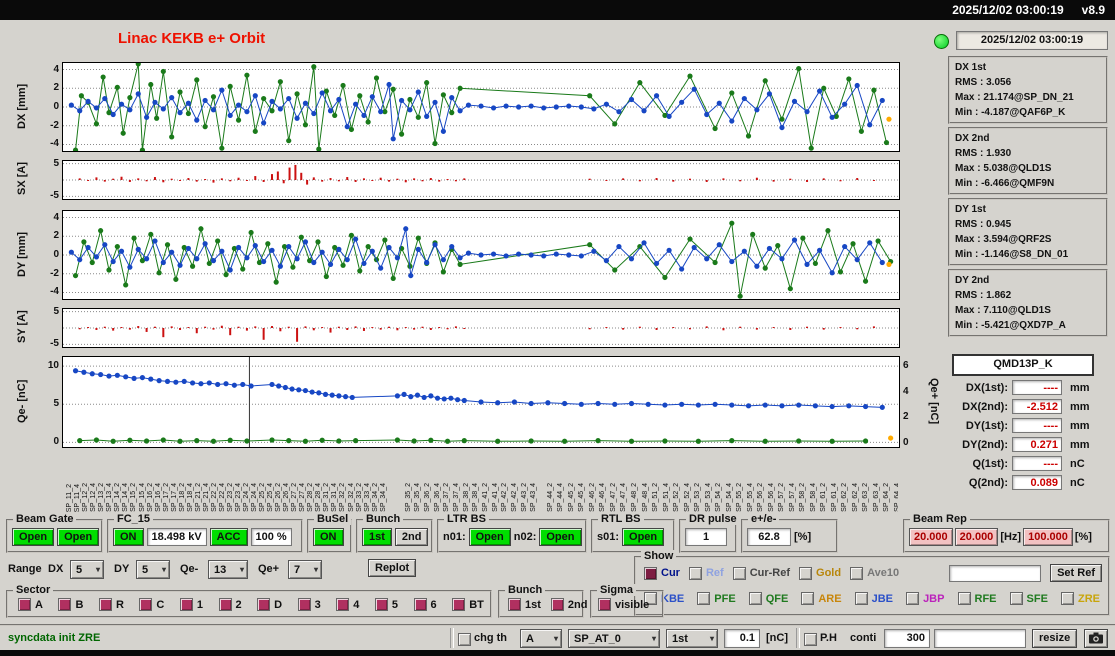 This screenshot has height=656, width=1115. I want to click on checkbox-item-2: 2, so click(230, 604).